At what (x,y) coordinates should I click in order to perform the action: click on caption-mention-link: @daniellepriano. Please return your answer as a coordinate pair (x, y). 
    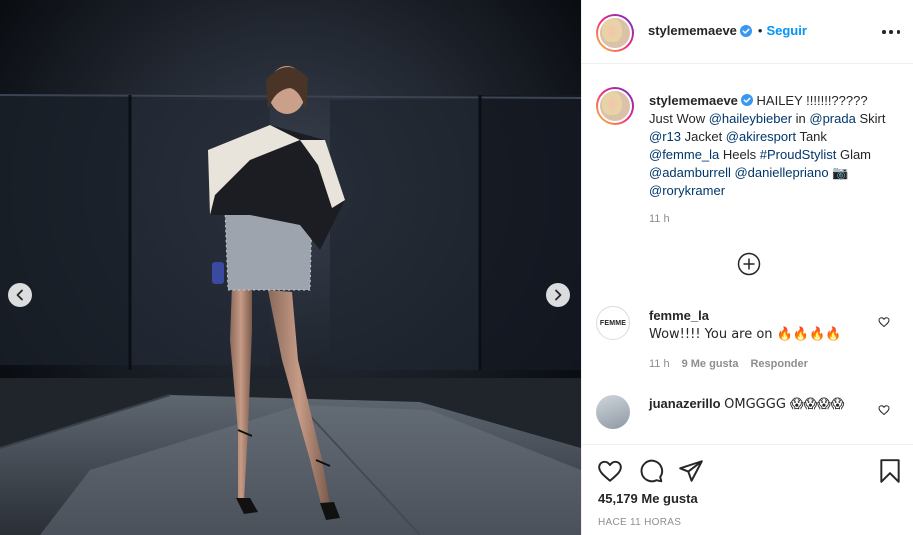
    Looking at the image, I should click on (781, 172).